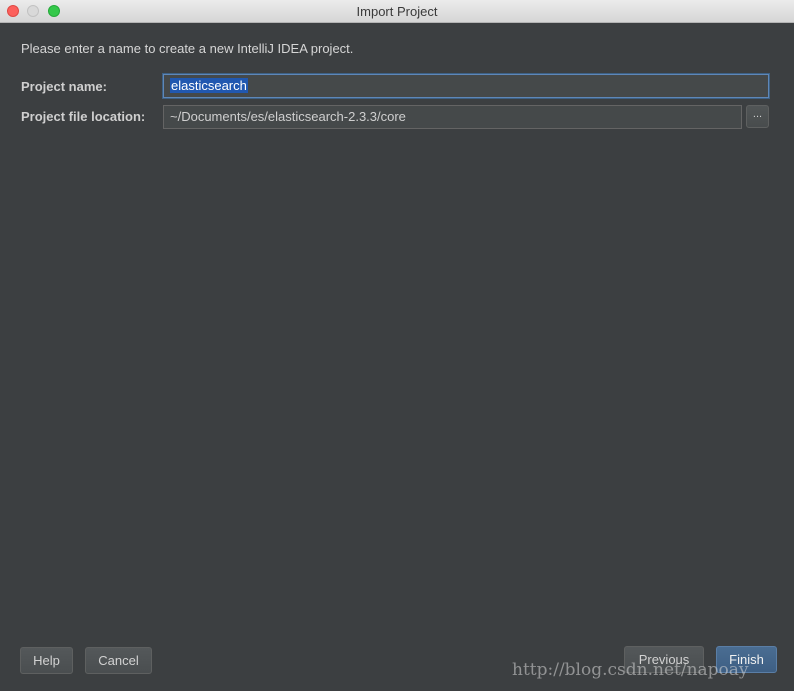 The height and width of the screenshot is (691, 794). I want to click on title-bar: Import Project, so click(397, 11).